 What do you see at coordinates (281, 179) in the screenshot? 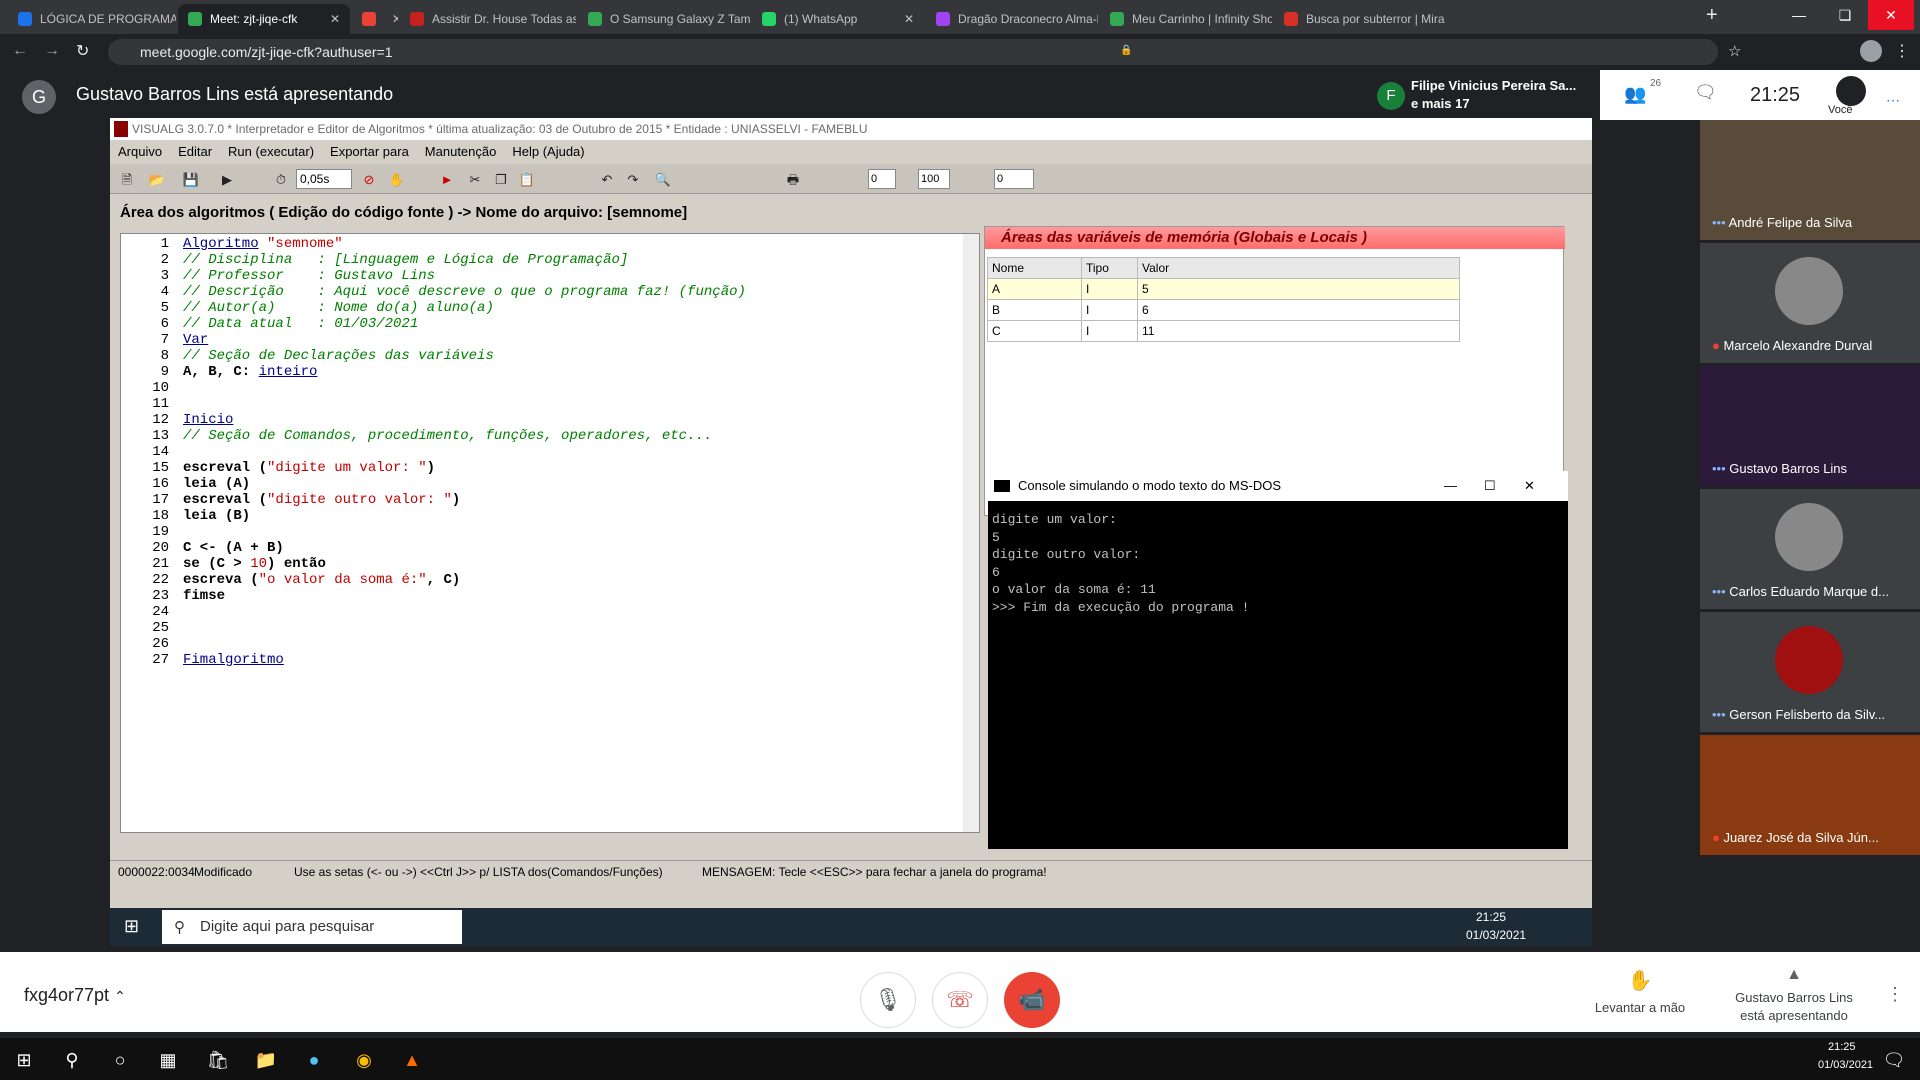
I see `timer-icon: ⏱` at bounding box center [281, 179].